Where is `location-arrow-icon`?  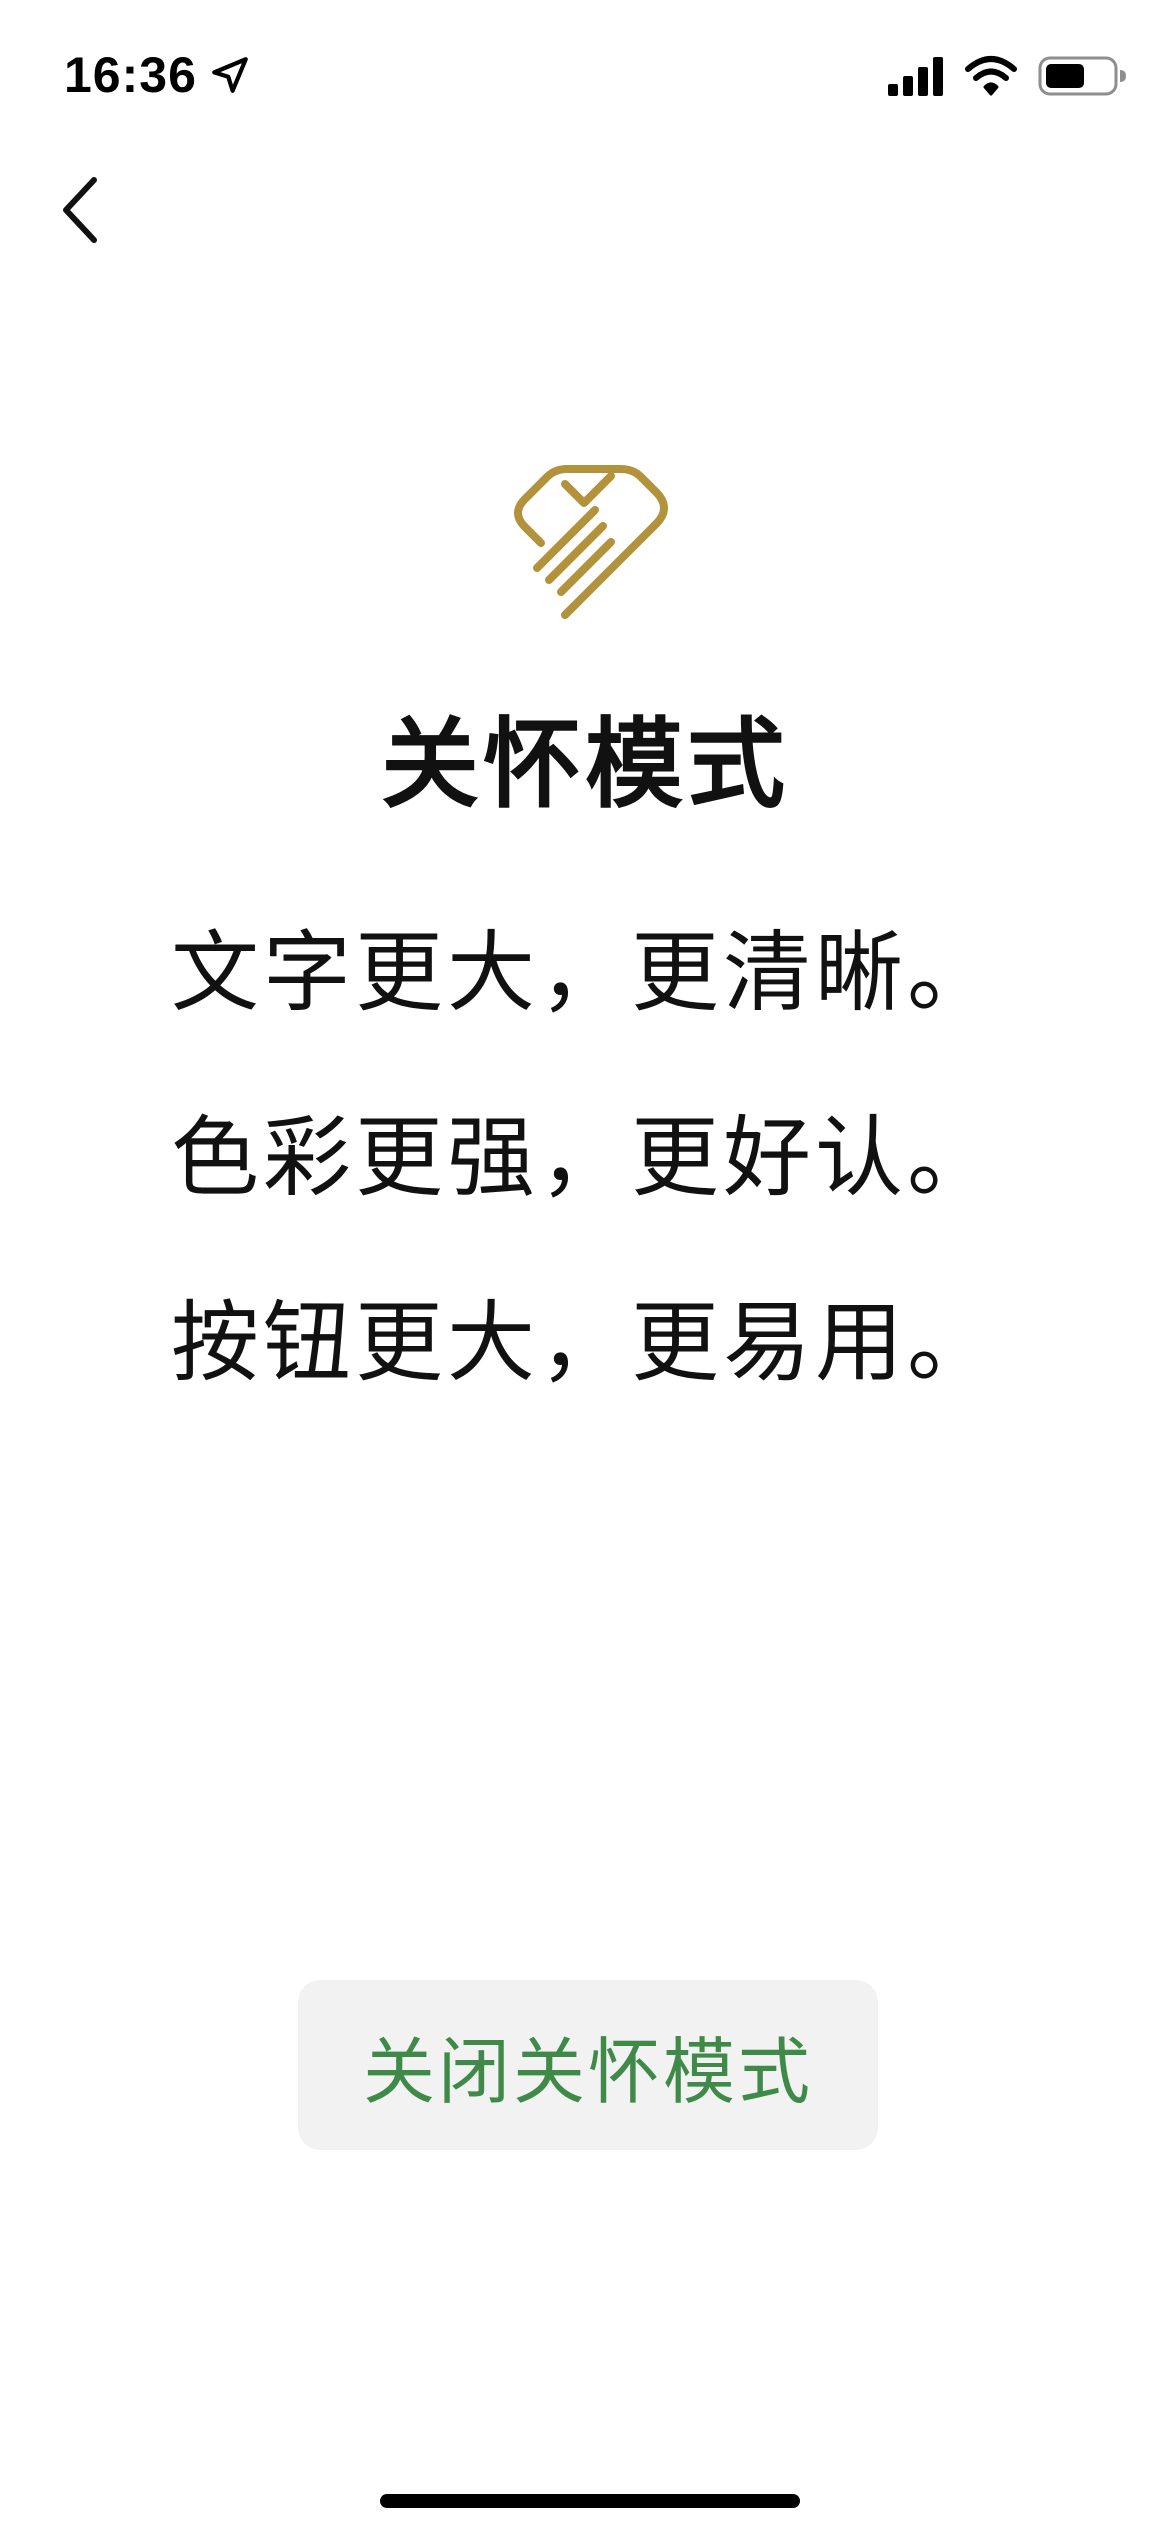 location-arrow-icon is located at coordinates (230, 75).